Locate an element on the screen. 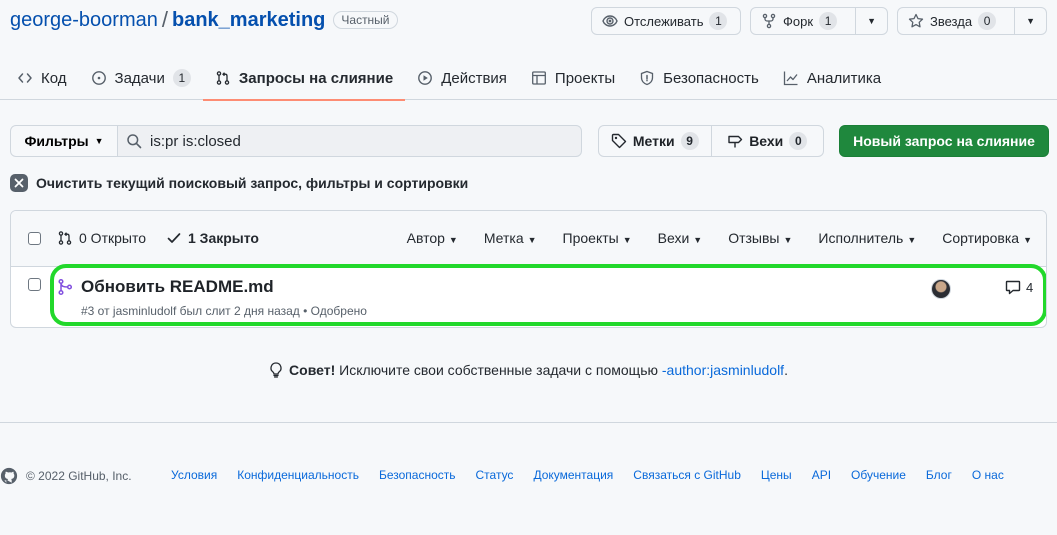  repo-name-link: bank_marketing is located at coordinates (248, 20).